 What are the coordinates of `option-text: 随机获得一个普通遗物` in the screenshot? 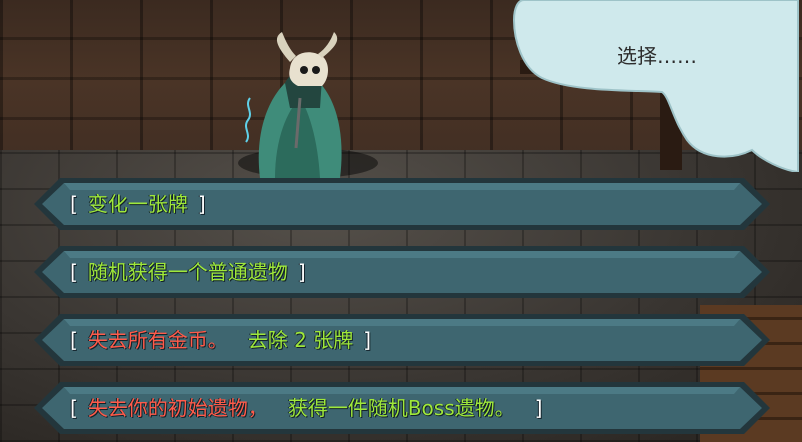 It's located at (187, 272).